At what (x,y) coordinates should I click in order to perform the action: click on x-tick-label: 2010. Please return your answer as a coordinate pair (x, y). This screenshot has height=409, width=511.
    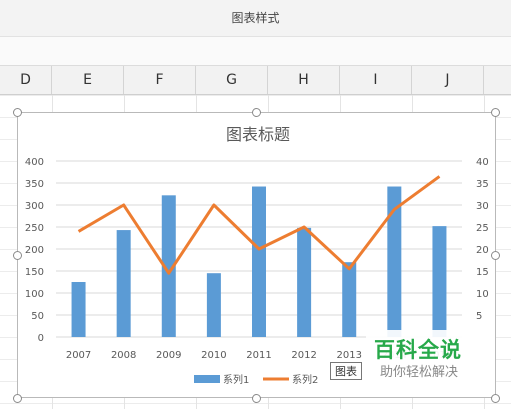
    Looking at the image, I should click on (213, 355).